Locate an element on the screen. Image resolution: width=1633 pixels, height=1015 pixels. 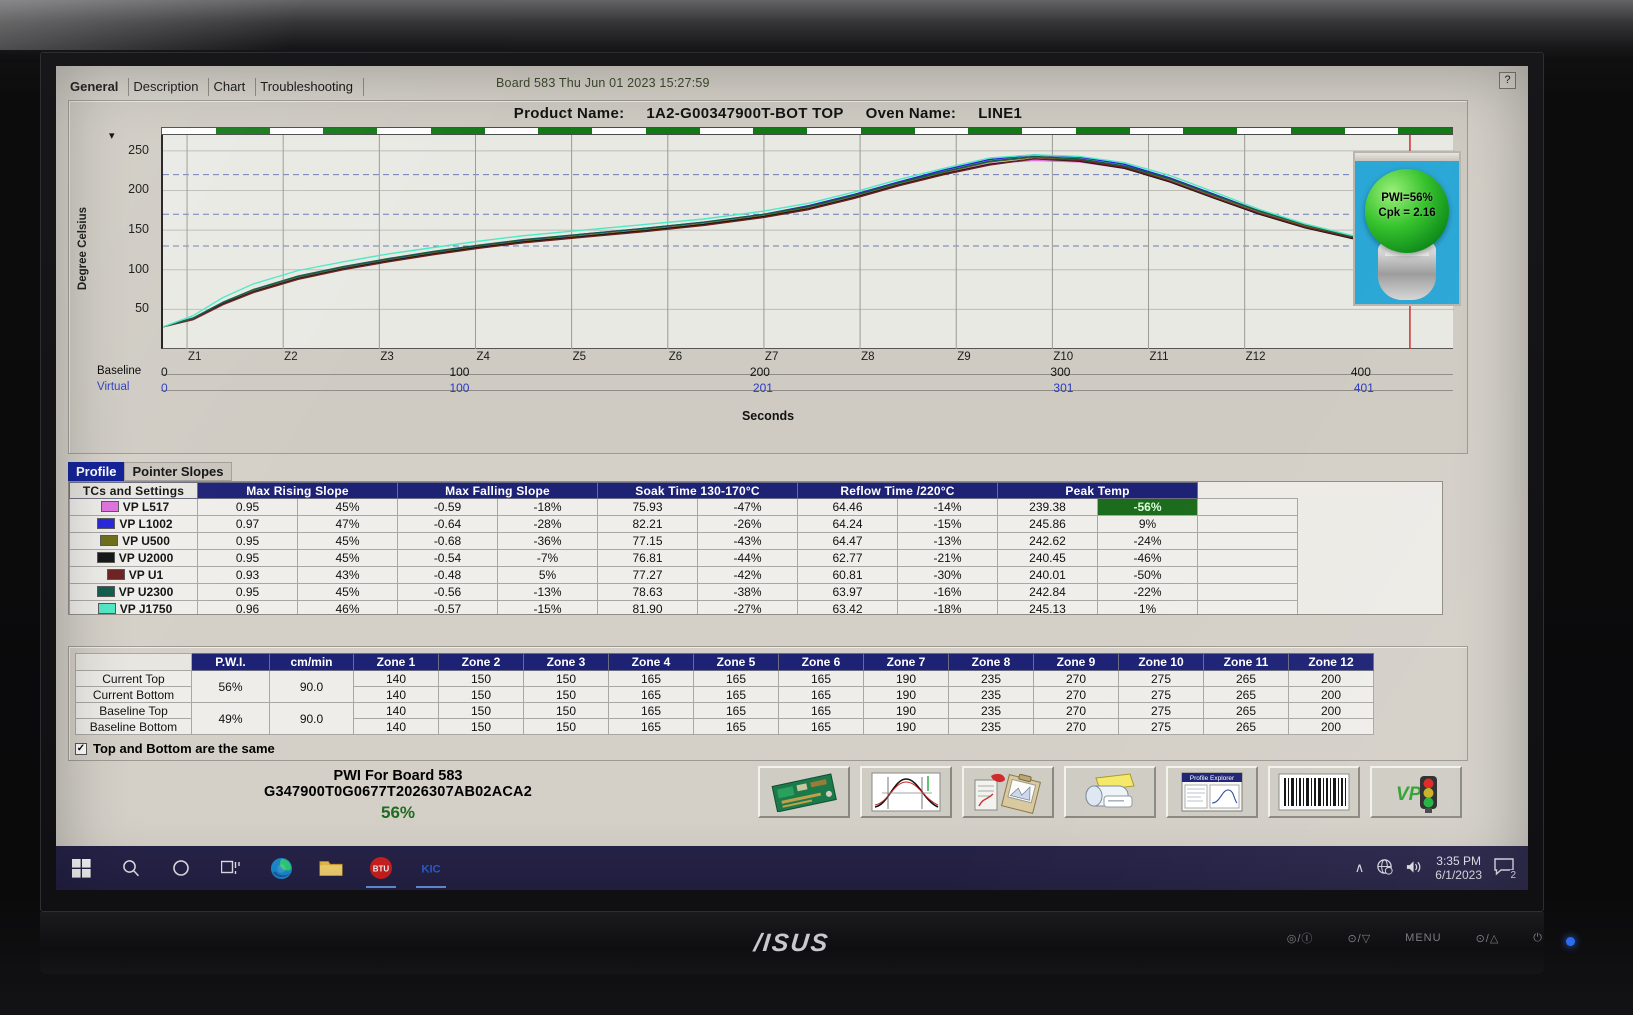
spacer-cell is located at coordinates (1248, 607).